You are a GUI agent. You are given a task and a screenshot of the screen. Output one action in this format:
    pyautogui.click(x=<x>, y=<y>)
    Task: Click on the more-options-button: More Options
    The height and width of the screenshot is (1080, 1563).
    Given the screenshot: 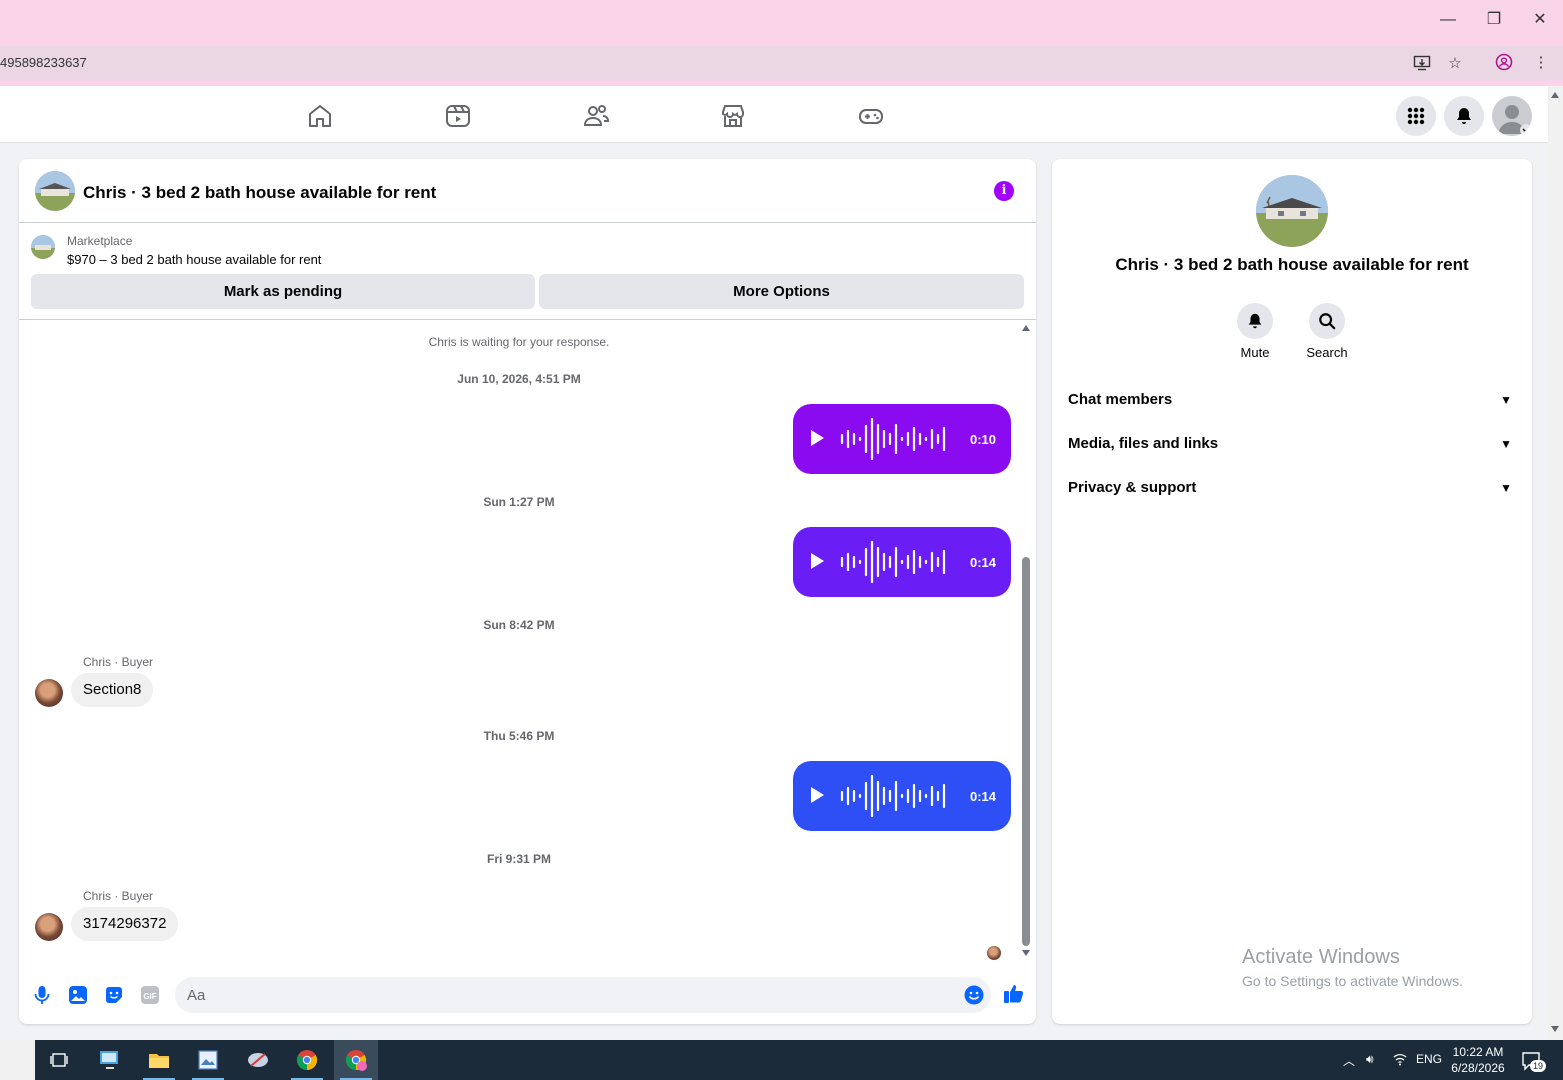 What is the action you would take?
    pyautogui.click(x=781, y=291)
    